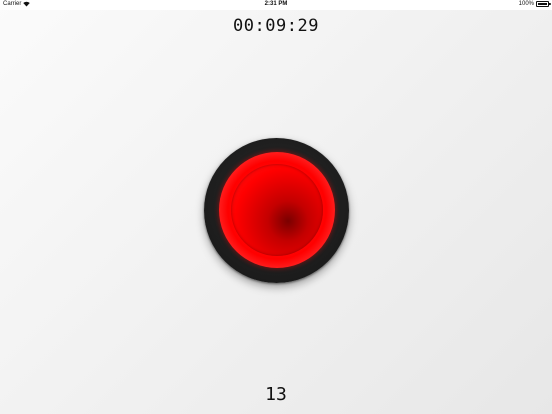 This screenshot has height=414, width=552. I want to click on record-icon, so click(277, 210).